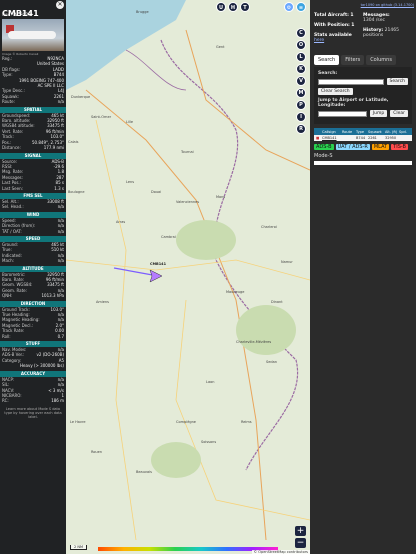 This screenshot has width=416, height=554. I want to click on place-label: Lens, so click(130, 182).